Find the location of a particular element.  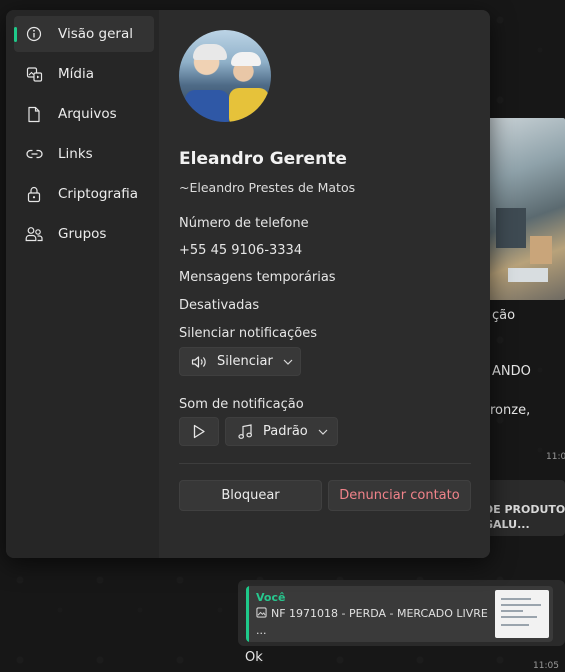

sidebar-item-label: Grupos is located at coordinates (82, 234).